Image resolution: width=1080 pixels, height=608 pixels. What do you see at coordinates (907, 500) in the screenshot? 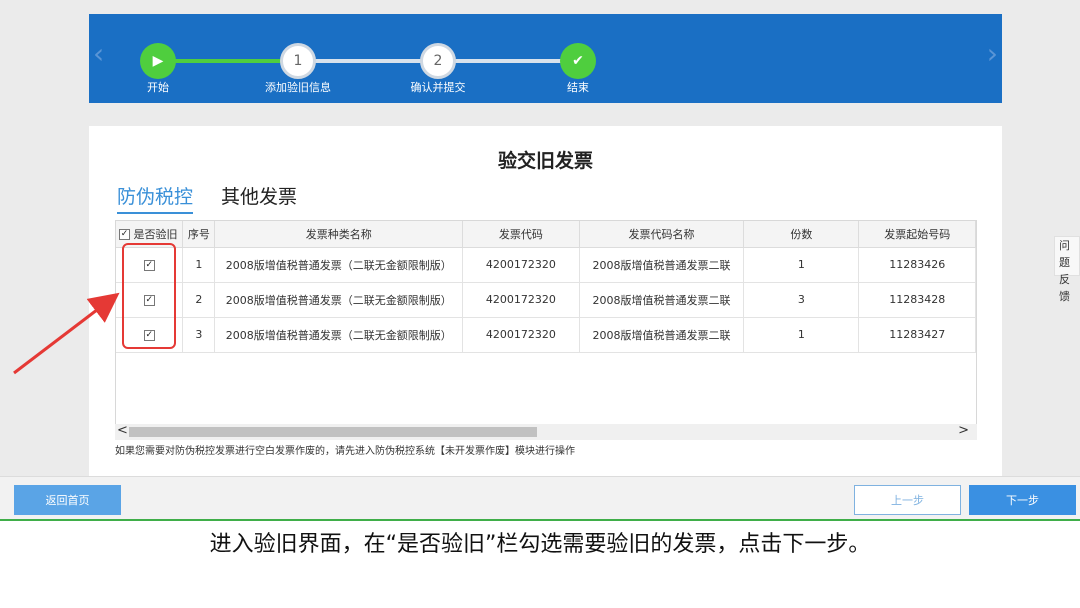
I see `prev-step-button: 上一步` at bounding box center [907, 500].